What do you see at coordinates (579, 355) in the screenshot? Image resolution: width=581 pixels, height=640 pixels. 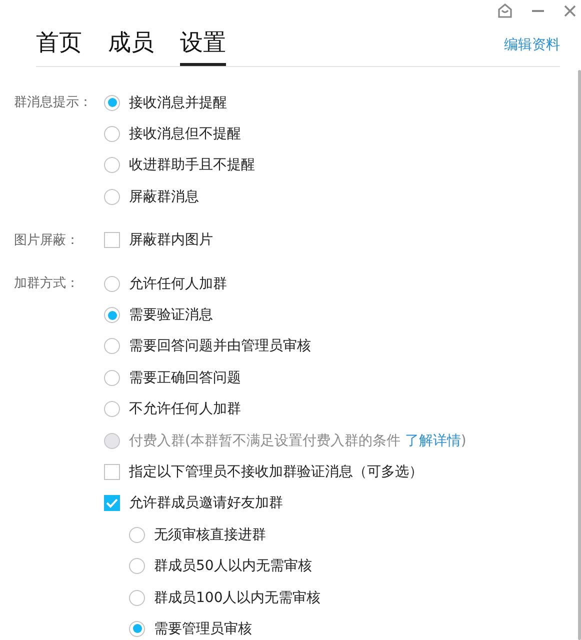 I see `scrollbar` at bounding box center [579, 355].